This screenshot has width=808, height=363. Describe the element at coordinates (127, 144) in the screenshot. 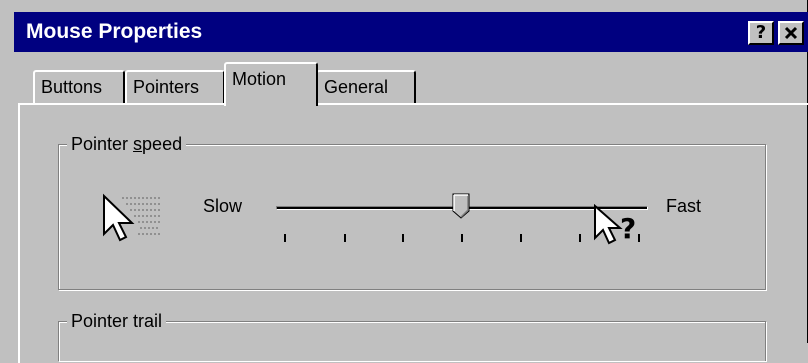

I see `pointer-speed-title: Pointer speed` at that location.